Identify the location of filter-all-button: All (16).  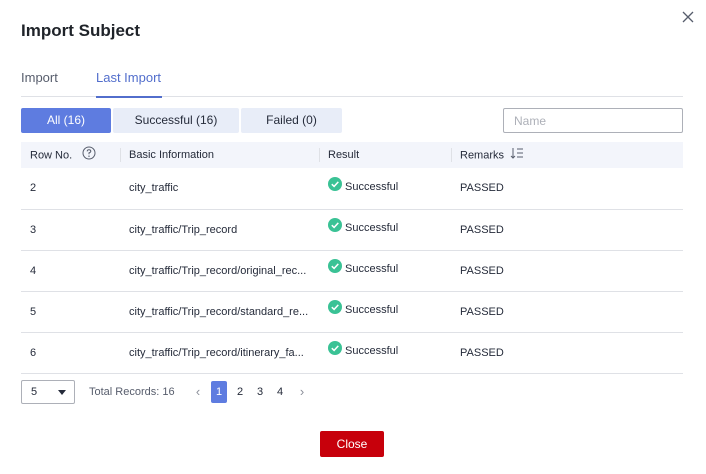
(66, 120).